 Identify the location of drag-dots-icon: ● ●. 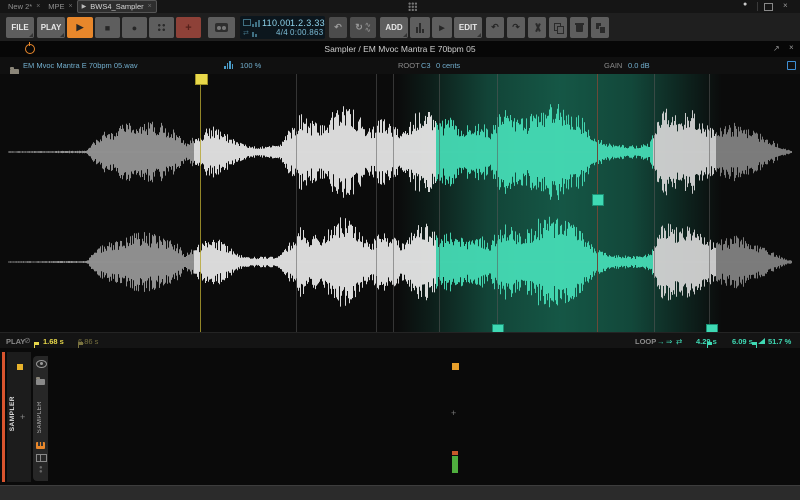
(41, 470).